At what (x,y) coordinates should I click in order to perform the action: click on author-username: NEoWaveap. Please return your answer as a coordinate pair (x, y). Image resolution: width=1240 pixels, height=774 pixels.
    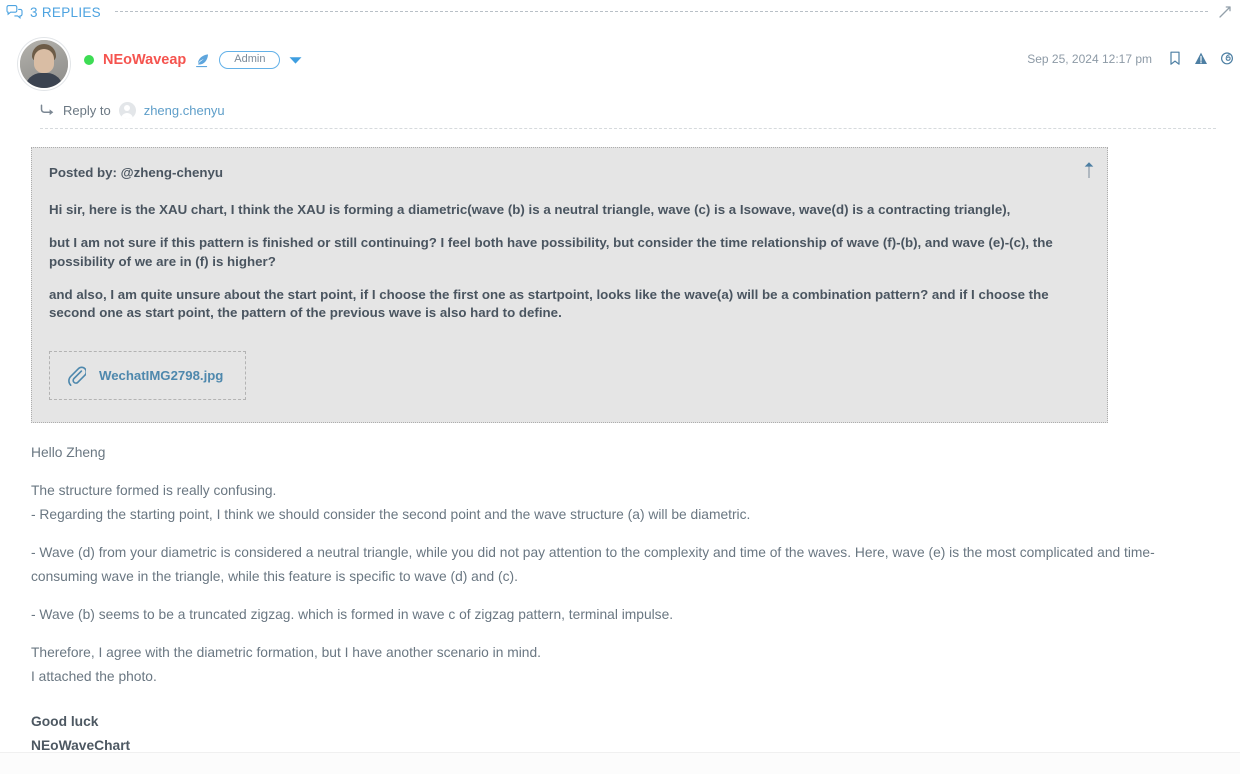
    Looking at the image, I should click on (144, 60).